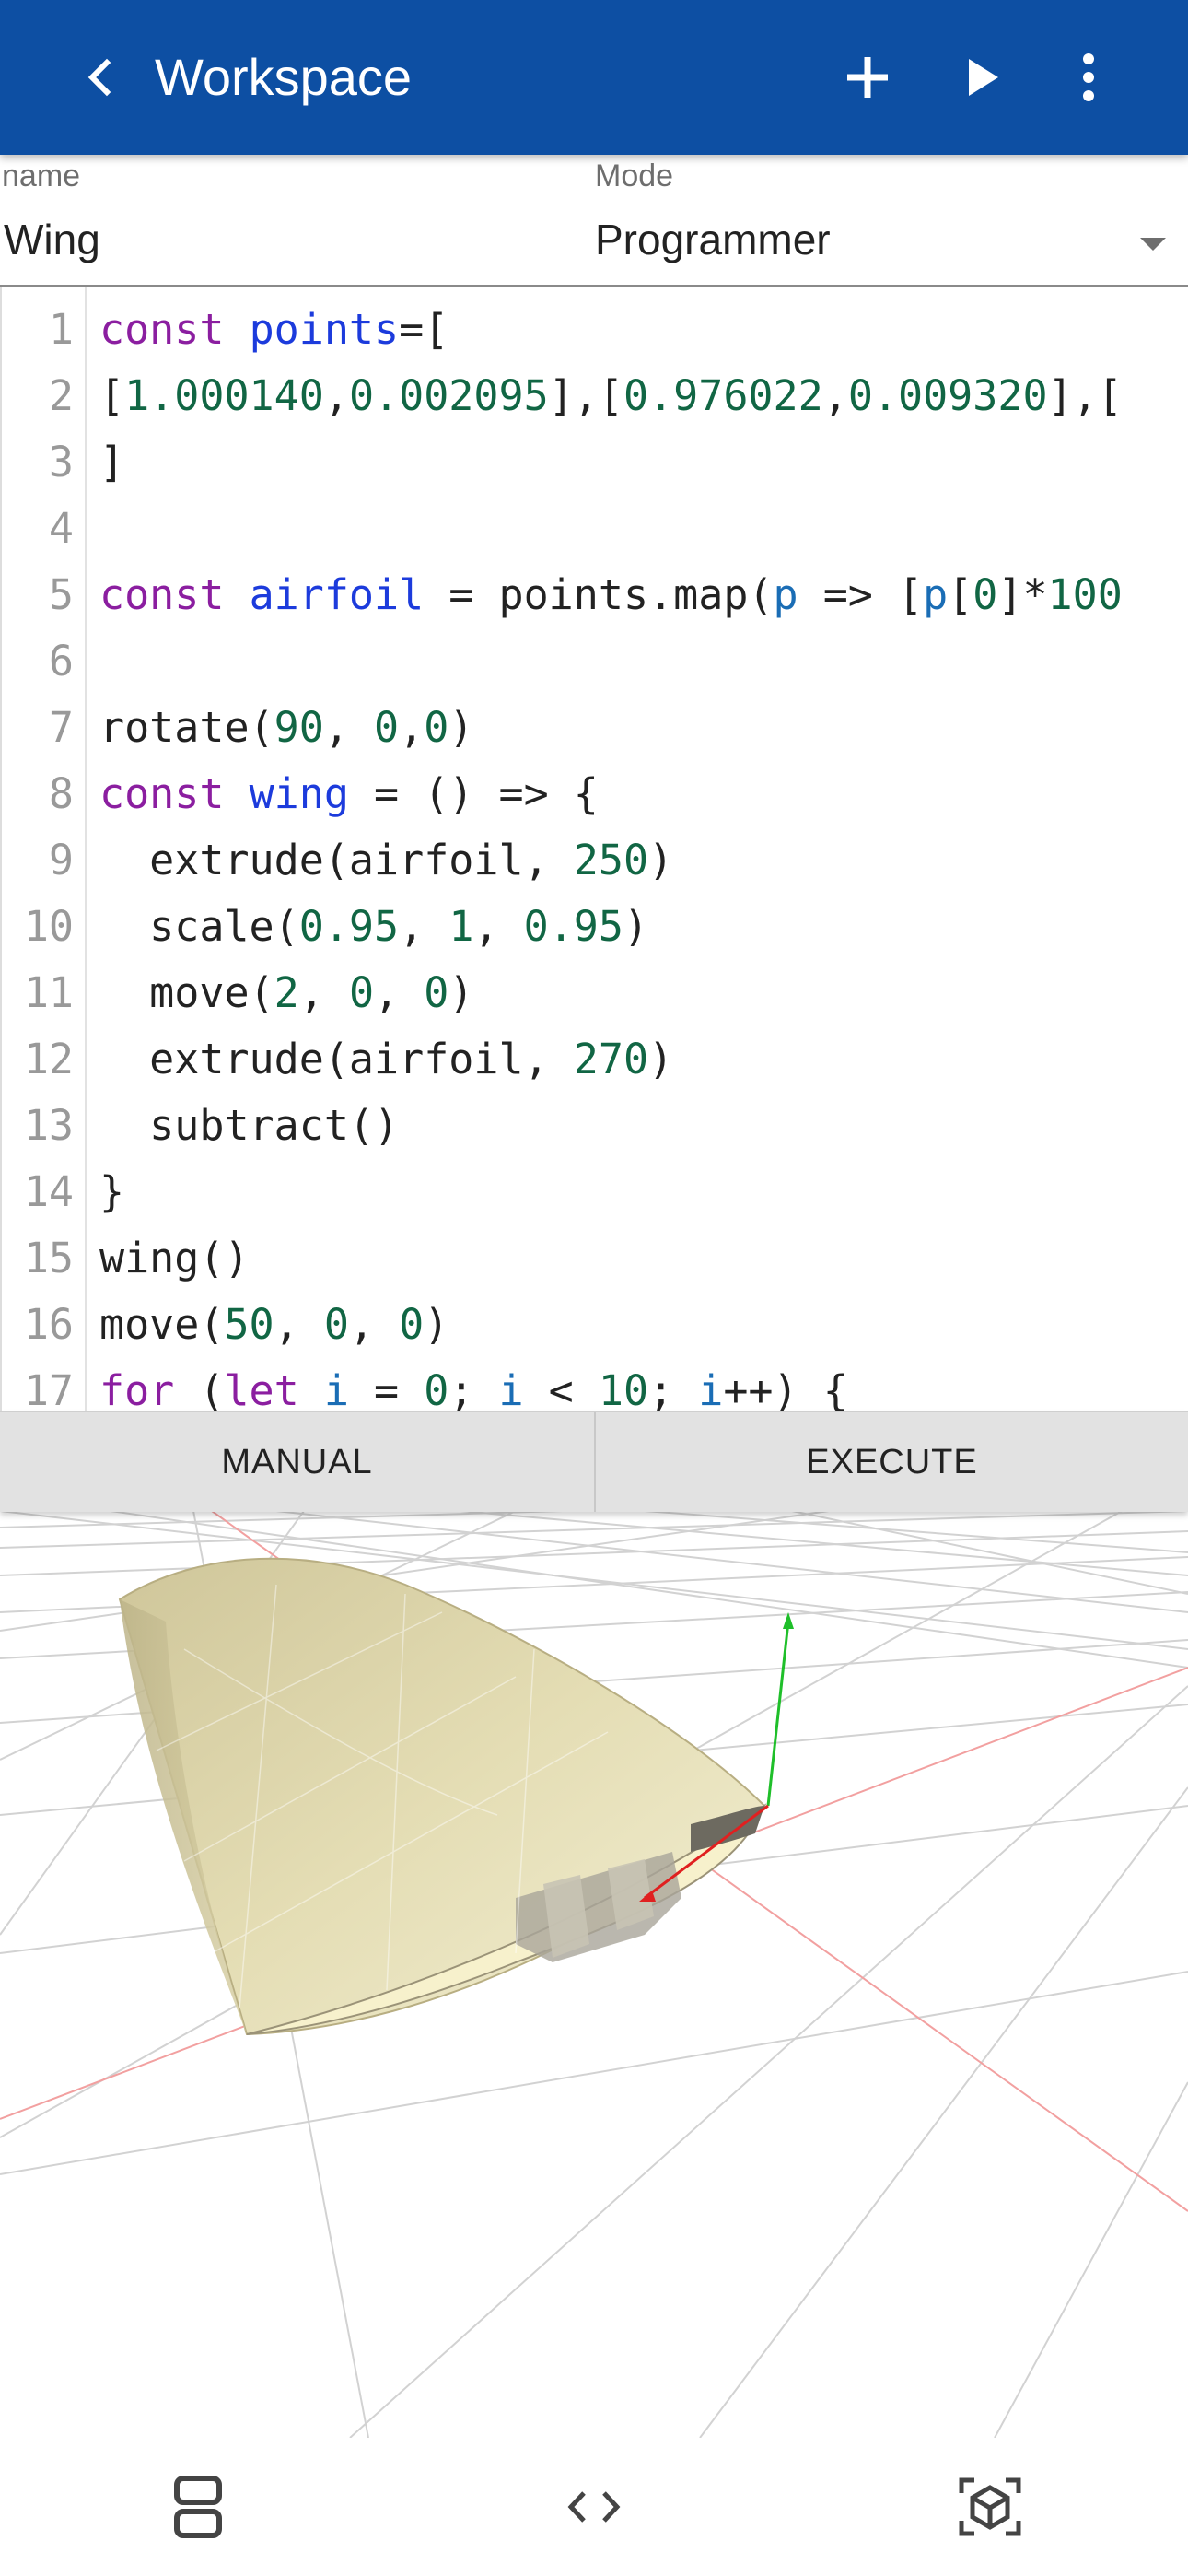 The width and height of the screenshot is (1188, 2576). I want to click on line-number: 5, so click(61, 594).